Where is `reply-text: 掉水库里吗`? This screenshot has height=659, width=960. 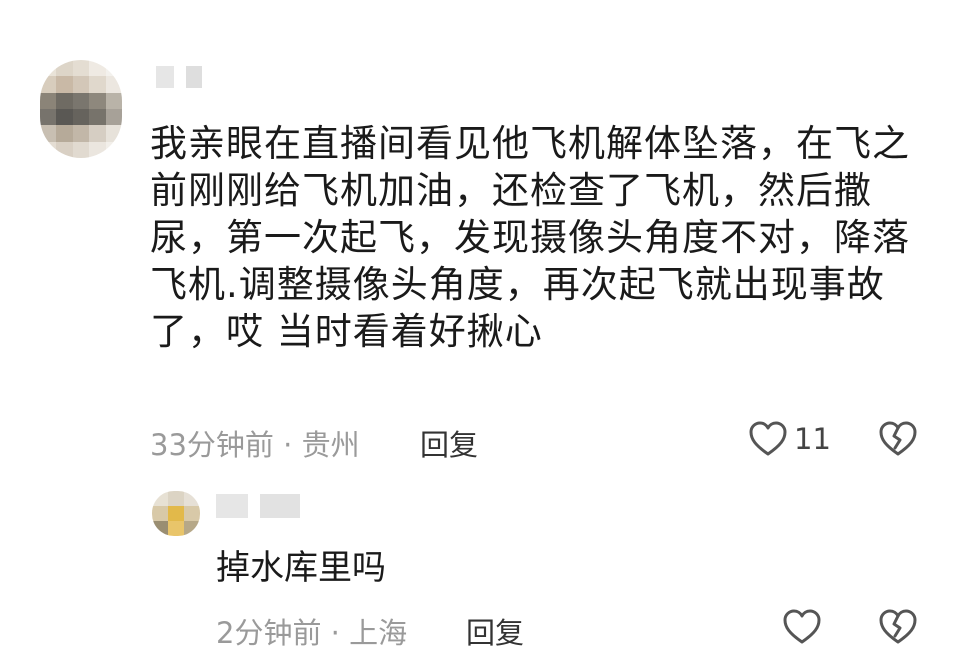 reply-text: 掉水库里吗 is located at coordinates (301, 568).